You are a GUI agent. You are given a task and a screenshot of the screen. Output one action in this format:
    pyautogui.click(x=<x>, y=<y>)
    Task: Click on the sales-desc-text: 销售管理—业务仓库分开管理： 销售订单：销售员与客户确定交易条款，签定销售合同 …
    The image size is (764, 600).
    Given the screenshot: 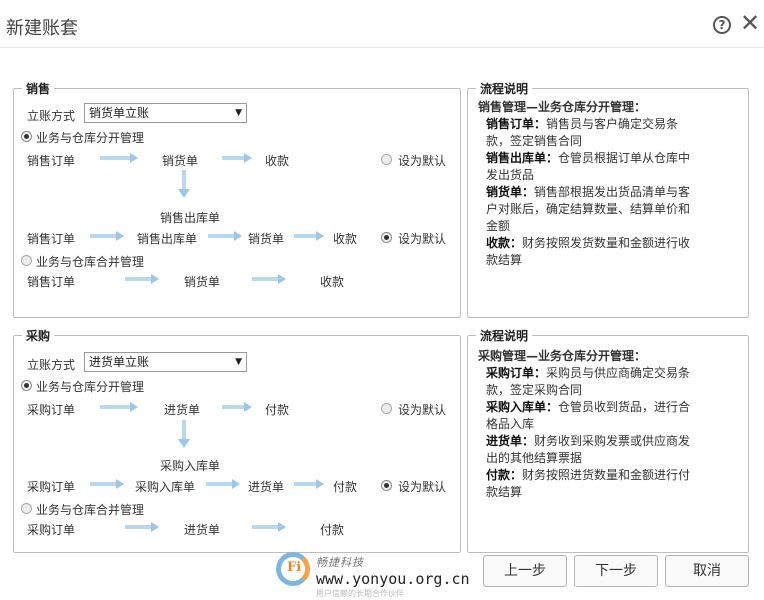 What is the action you would take?
    pyautogui.click(x=589, y=184)
    